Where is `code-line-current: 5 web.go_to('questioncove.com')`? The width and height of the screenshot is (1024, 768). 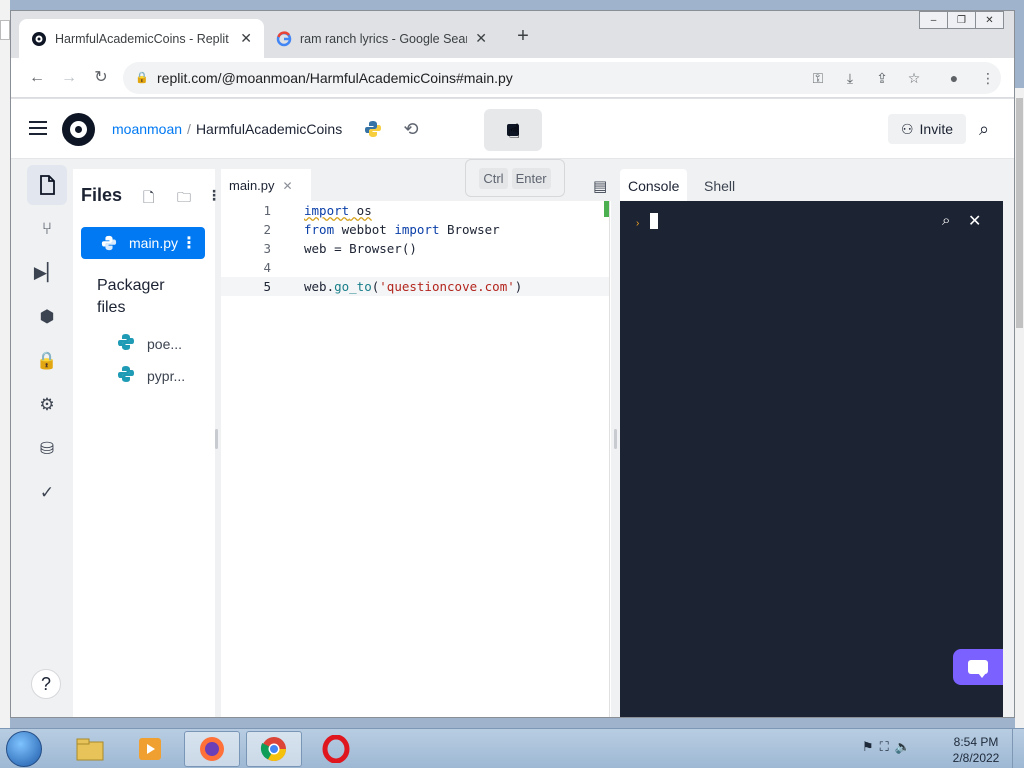
code-line-current: 5 web.go_to('questioncove.com') is located at coordinates (415, 286).